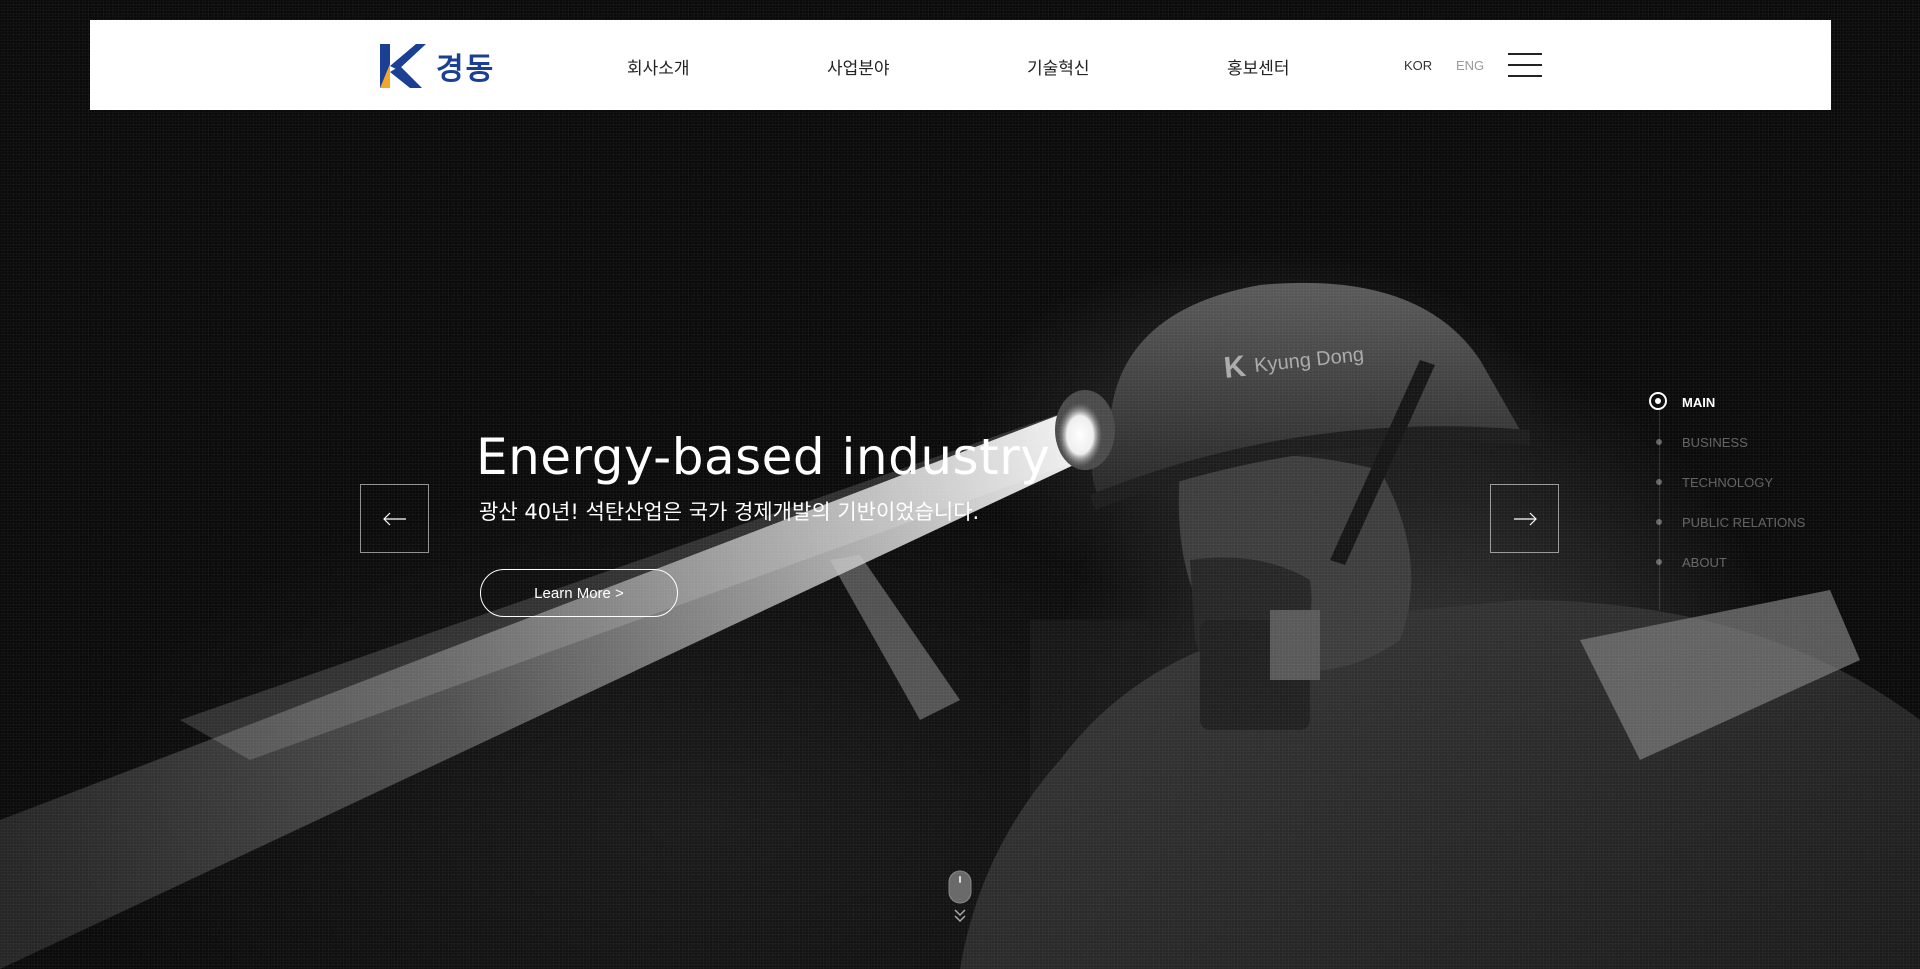 Image resolution: width=1920 pixels, height=969 pixels. I want to click on active-dot-icon, so click(1658, 401).